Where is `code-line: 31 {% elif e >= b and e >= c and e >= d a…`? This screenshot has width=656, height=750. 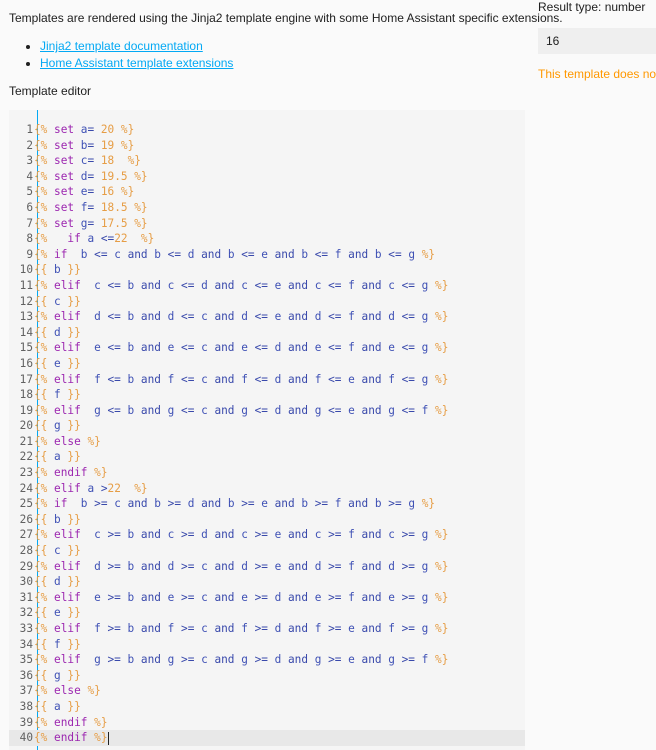
code-line: 31 {% elif e >= b and e >= c and e >= d a… is located at coordinates (267, 598).